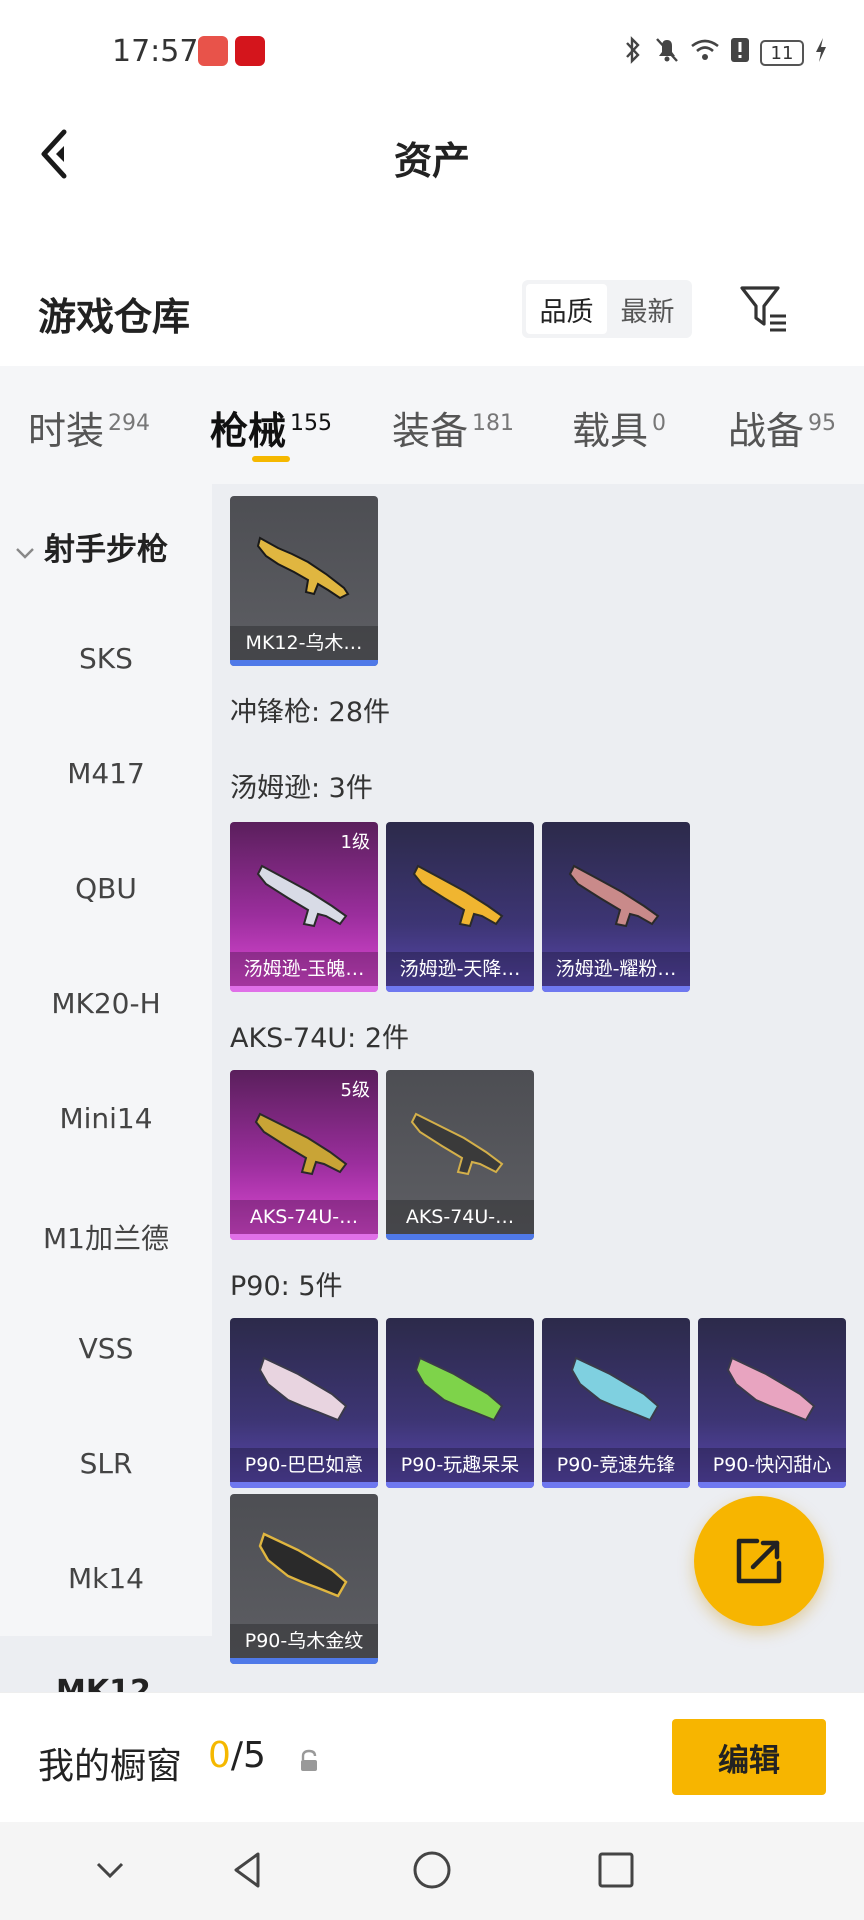 The height and width of the screenshot is (1920, 864). I want to click on bluetooth-icon, so click(633, 53).